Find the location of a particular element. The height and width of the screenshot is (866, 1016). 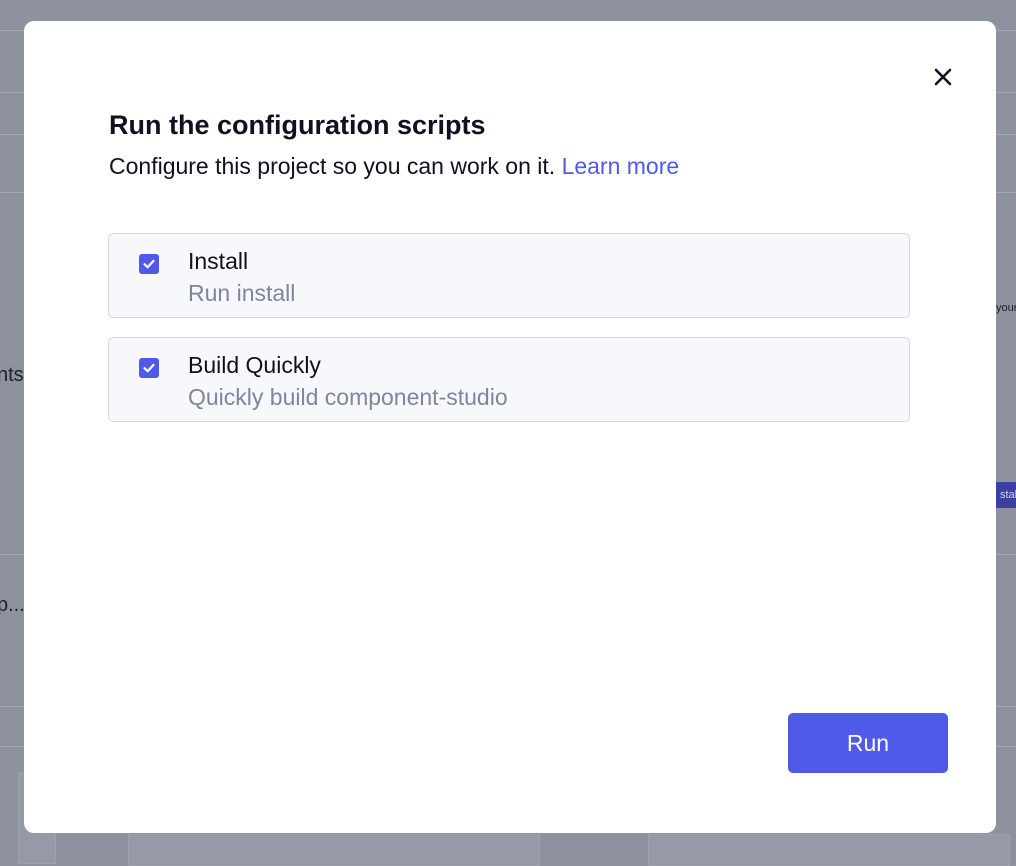

script-description: Quickly build component-studio is located at coordinates (348, 397).